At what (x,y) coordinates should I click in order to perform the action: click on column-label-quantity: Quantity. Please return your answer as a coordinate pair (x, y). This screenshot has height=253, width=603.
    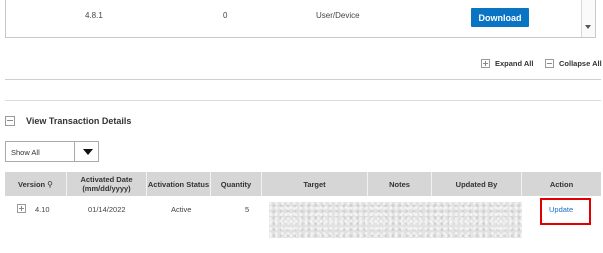
    Looking at the image, I should click on (236, 184).